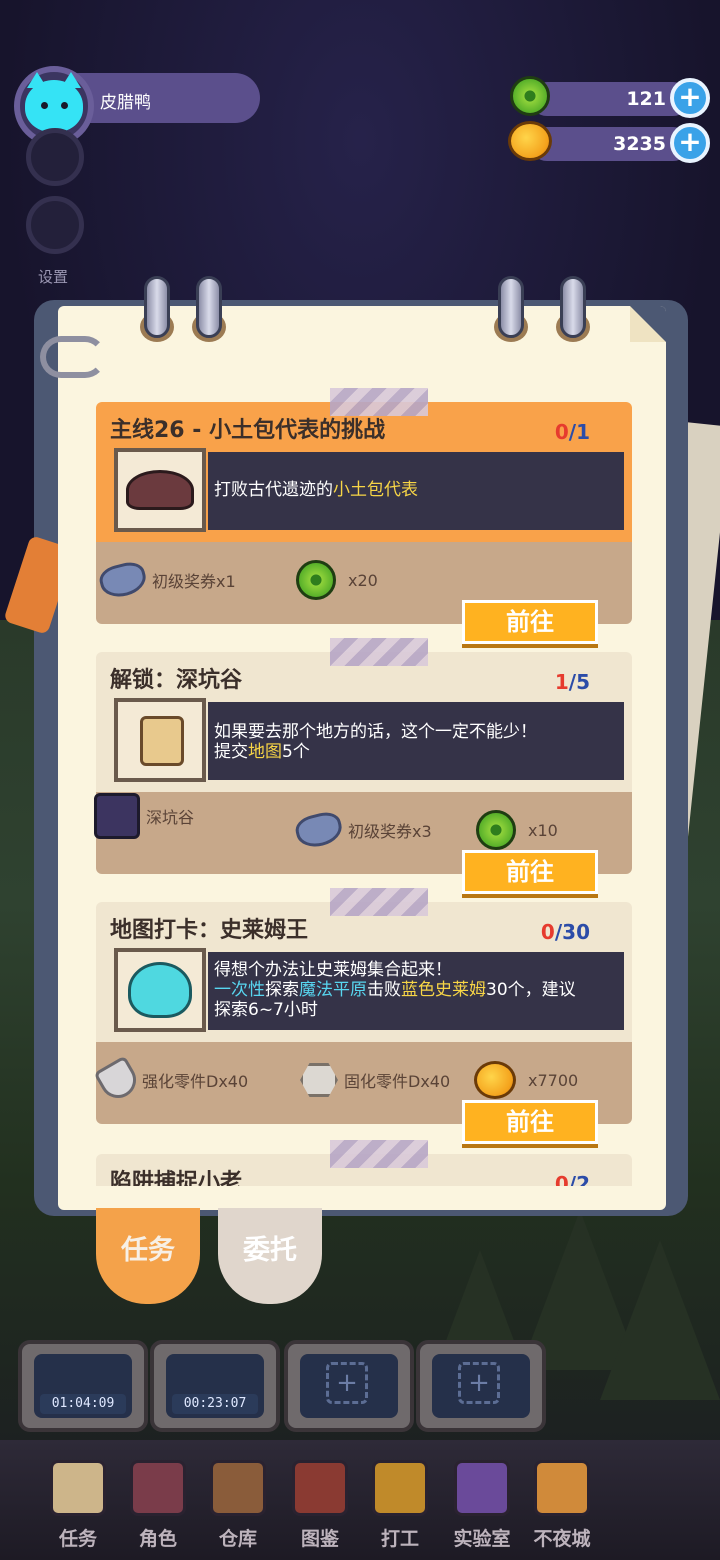 The image size is (720, 1560). I want to click on gold-planet-coin-icon, so click(530, 141).